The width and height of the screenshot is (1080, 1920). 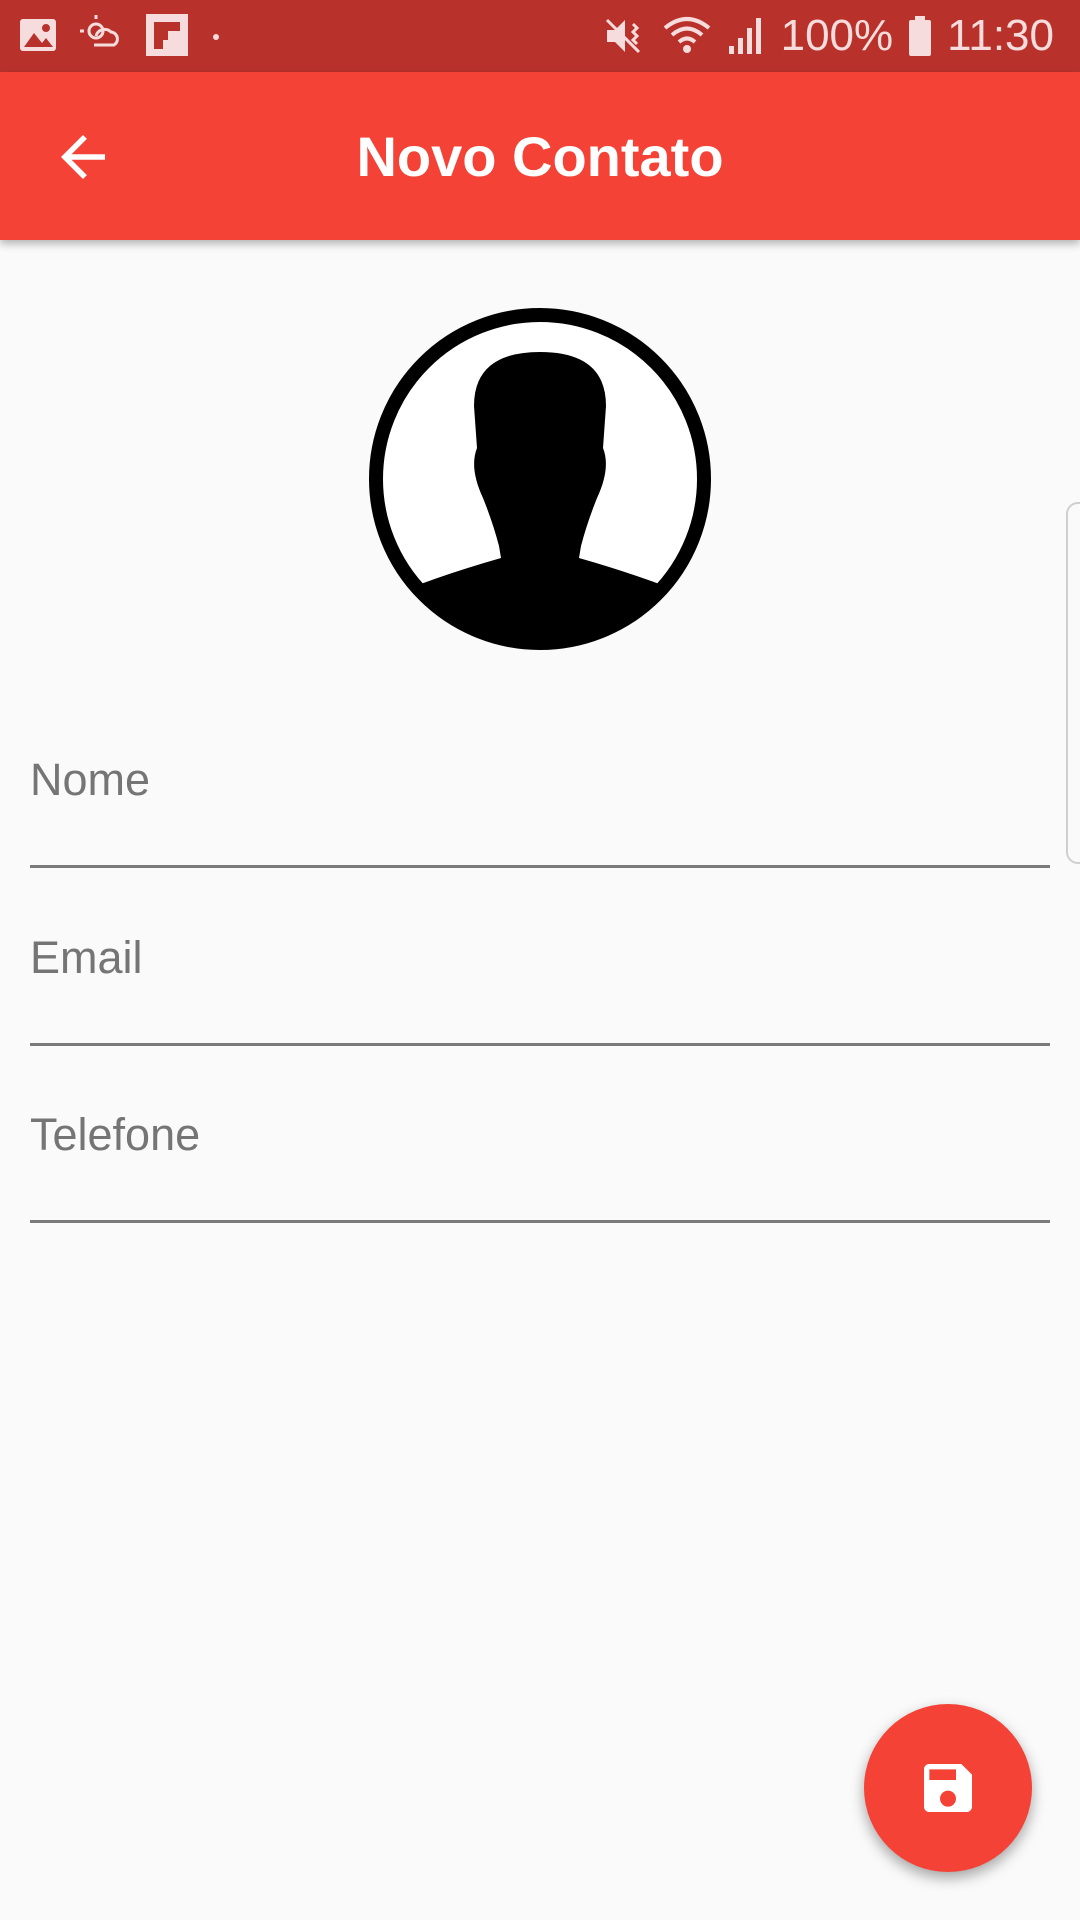 I want to click on email-input, so click(x=542, y=971).